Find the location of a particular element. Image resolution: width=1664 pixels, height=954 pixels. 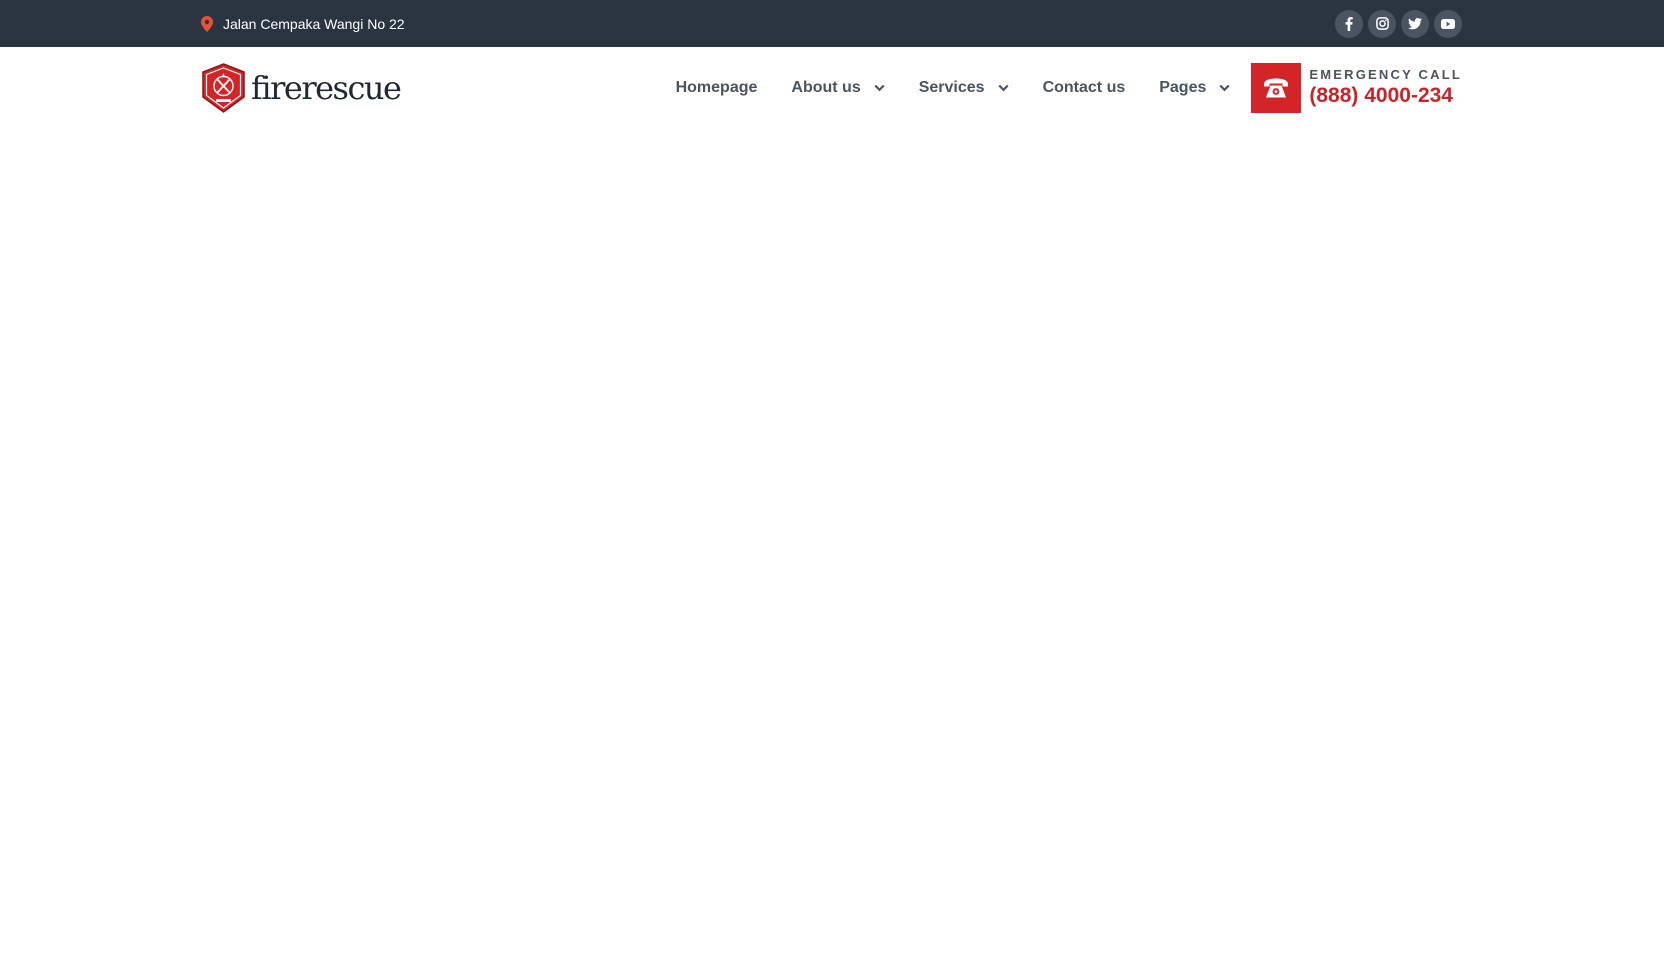

youtube-link is located at coordinates (1448, 23).